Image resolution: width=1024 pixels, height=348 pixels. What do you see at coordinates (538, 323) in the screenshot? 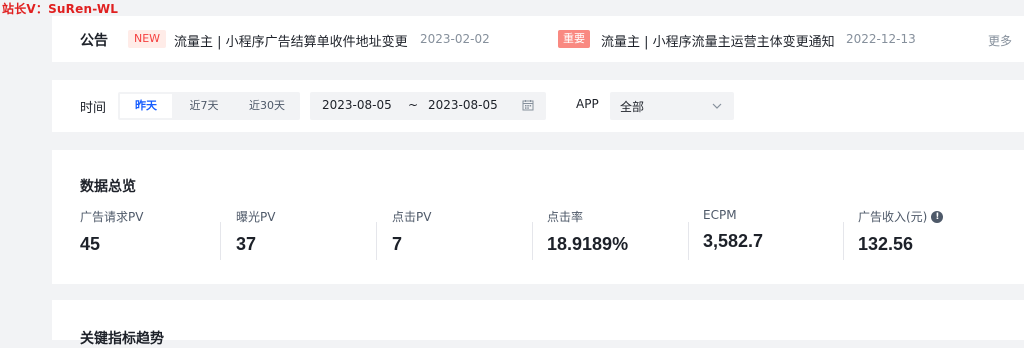
I see `trend-panel: 关键指标趋势` at bounding box center [538, 323].